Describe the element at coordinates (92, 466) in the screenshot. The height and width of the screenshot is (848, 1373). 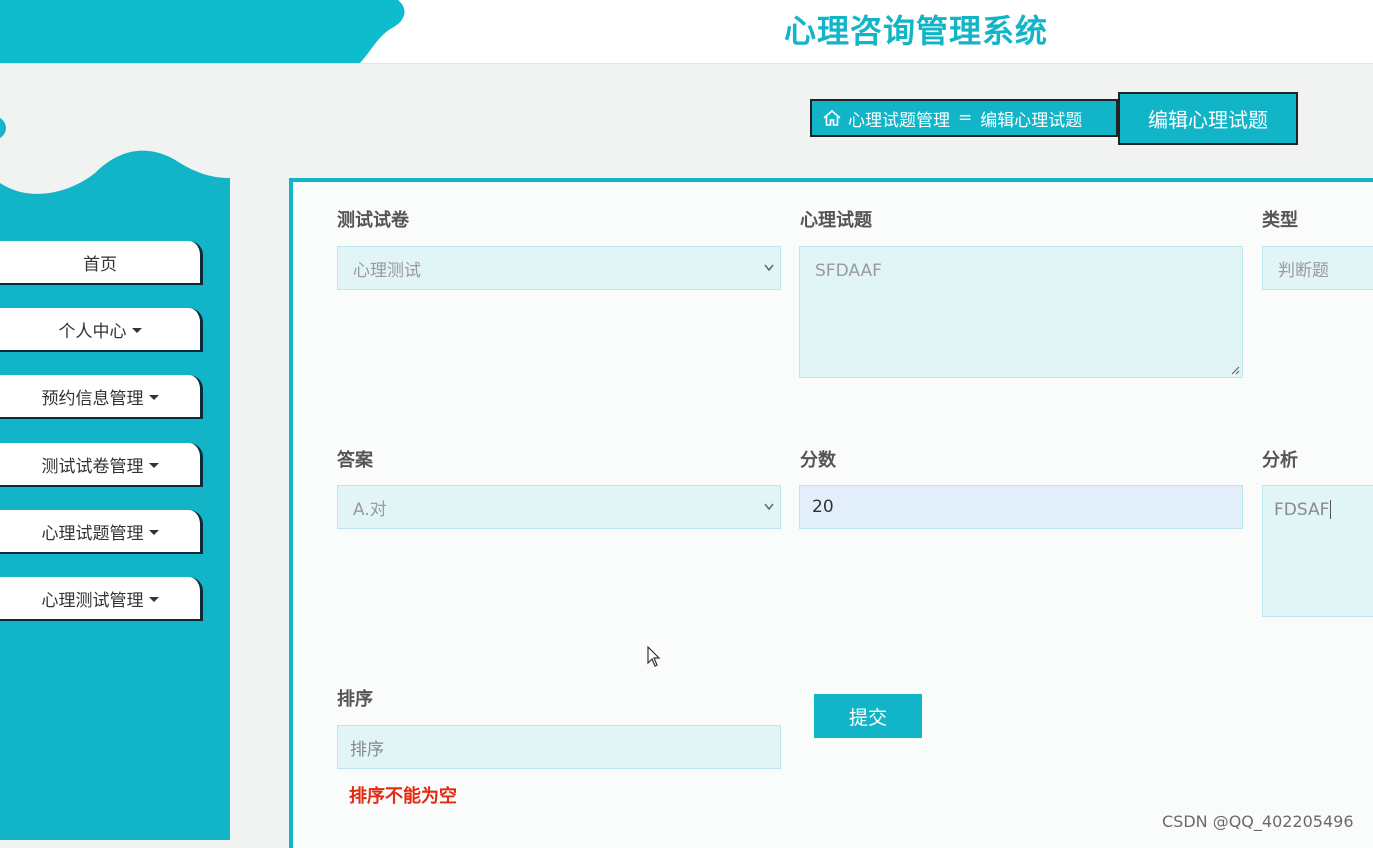
I see `sidebar-item-label: 测试试卷管理` at that location.